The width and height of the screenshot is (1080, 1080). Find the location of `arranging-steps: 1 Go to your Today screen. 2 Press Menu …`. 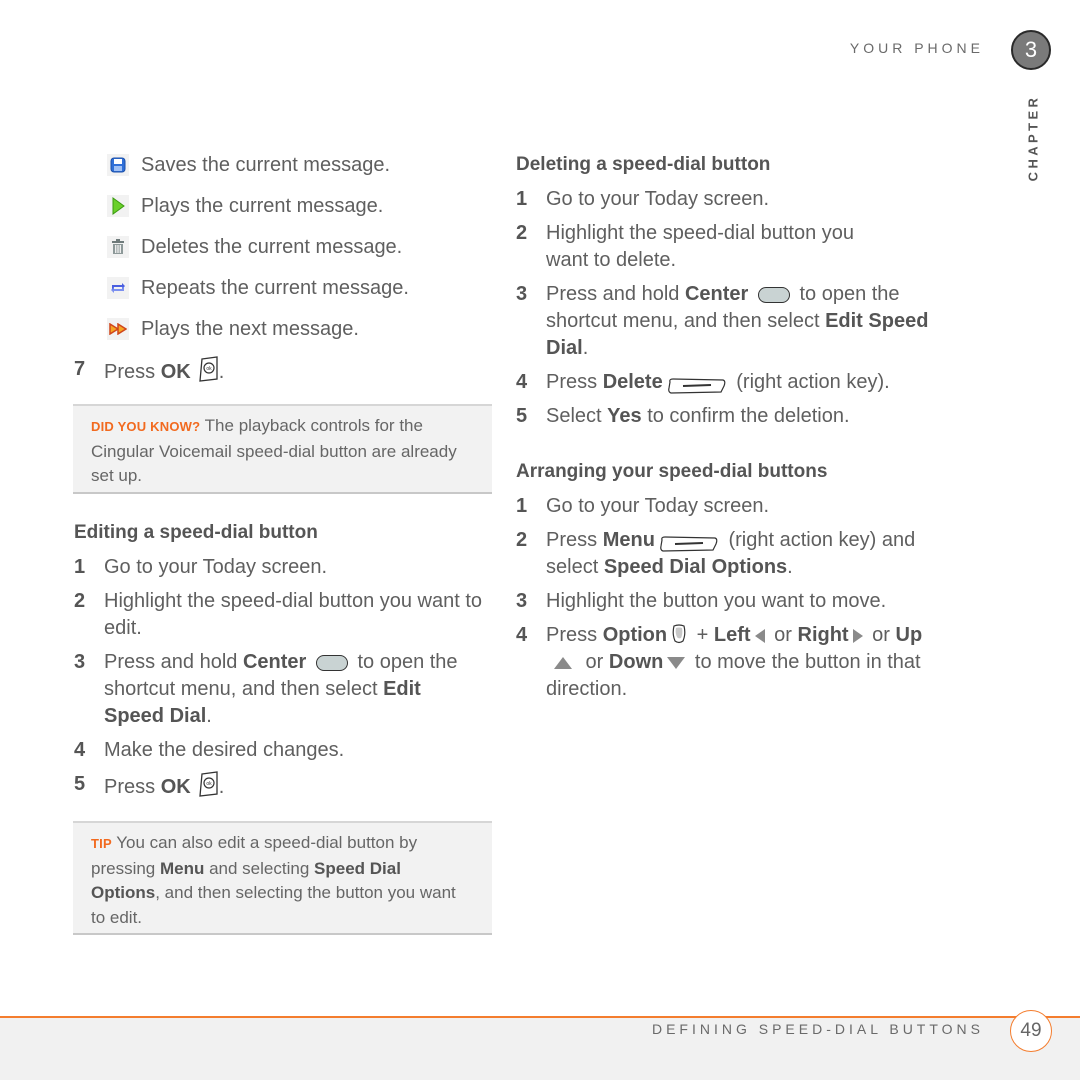

arranging-steps: 1 Go to your Today screen. 2 Press Menu … is located at coordinates (726, 598).